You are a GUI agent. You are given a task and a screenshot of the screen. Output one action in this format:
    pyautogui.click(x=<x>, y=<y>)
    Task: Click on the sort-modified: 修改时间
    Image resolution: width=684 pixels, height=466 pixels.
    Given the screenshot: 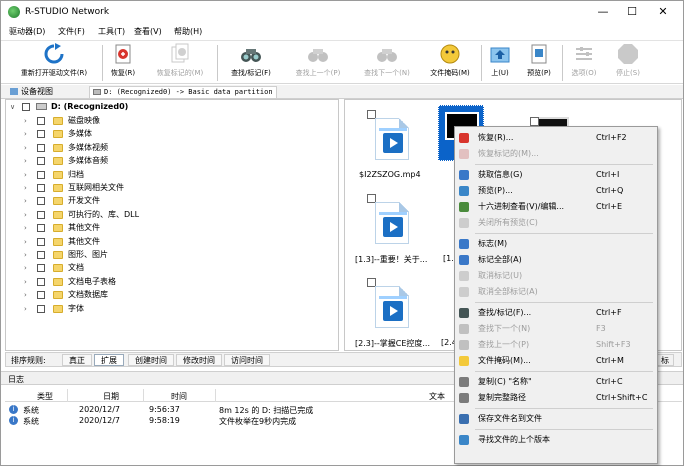 What is the action you would take?
    pyautogui.click(x=199, y=360)
    